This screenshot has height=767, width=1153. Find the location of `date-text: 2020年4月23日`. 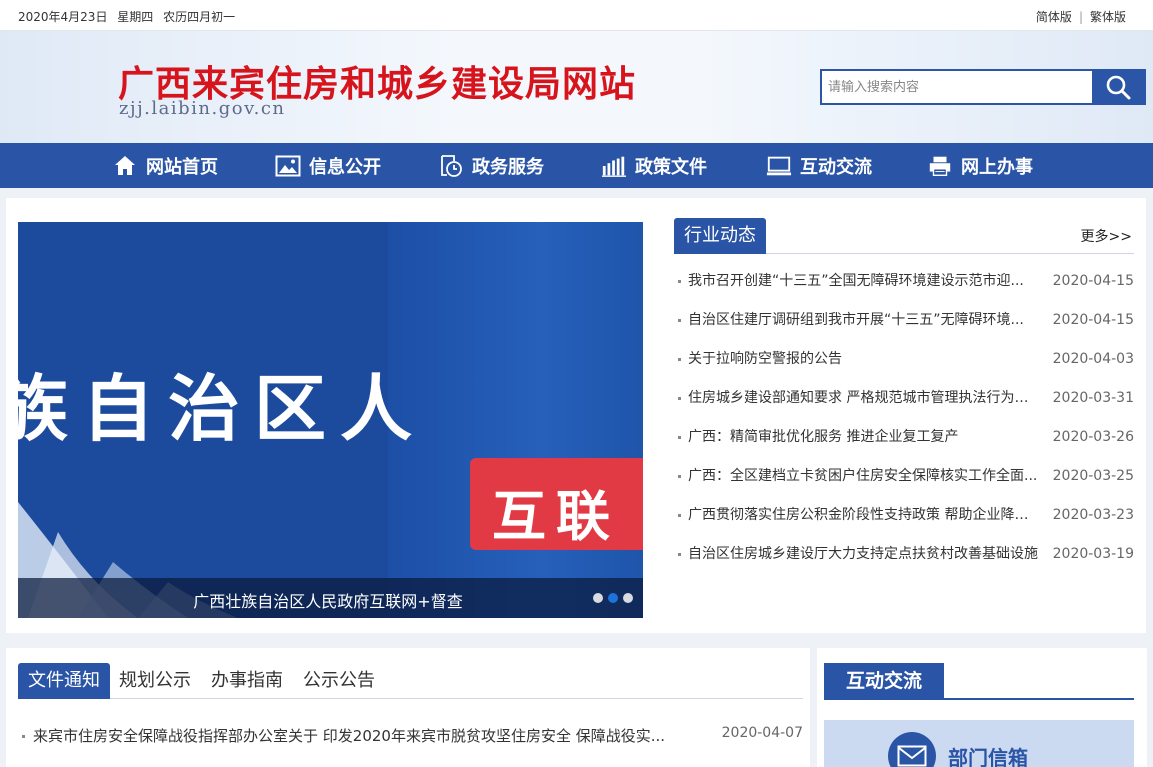

date-text: 2020年4月23日 is located at coordinates (63, 17).